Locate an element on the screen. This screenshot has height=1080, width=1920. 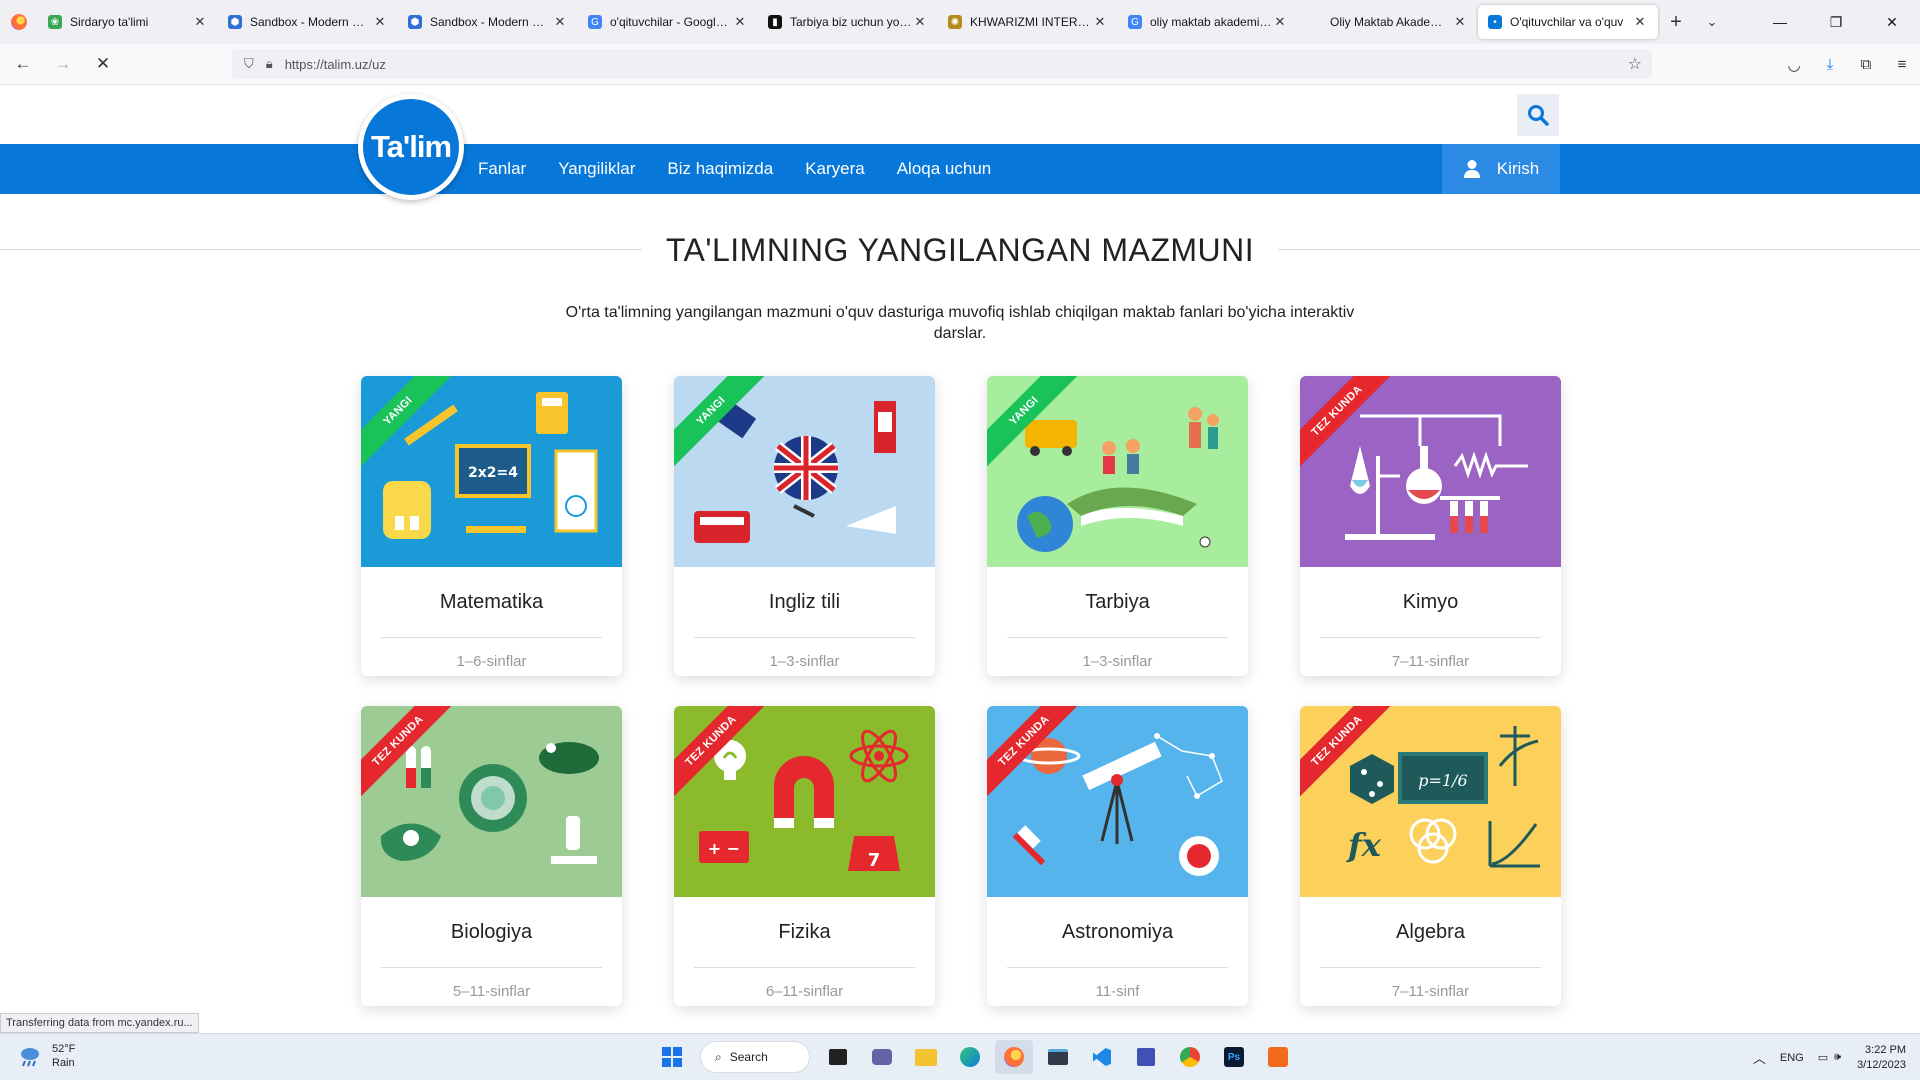
tab-favicon-icon: ✺ is located at coordinates (955, 22).